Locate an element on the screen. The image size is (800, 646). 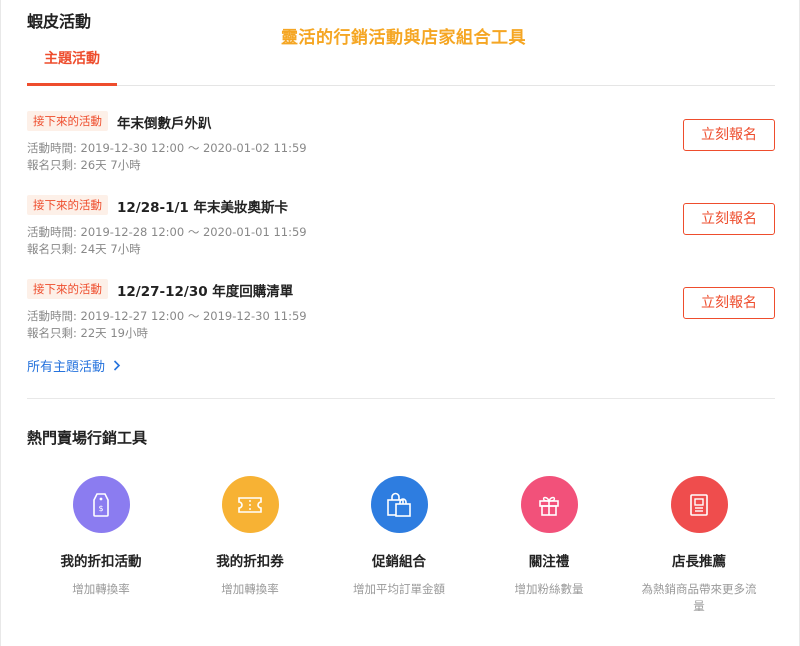
tool-name: 店長推薦 is located at coordinates (699, 562).